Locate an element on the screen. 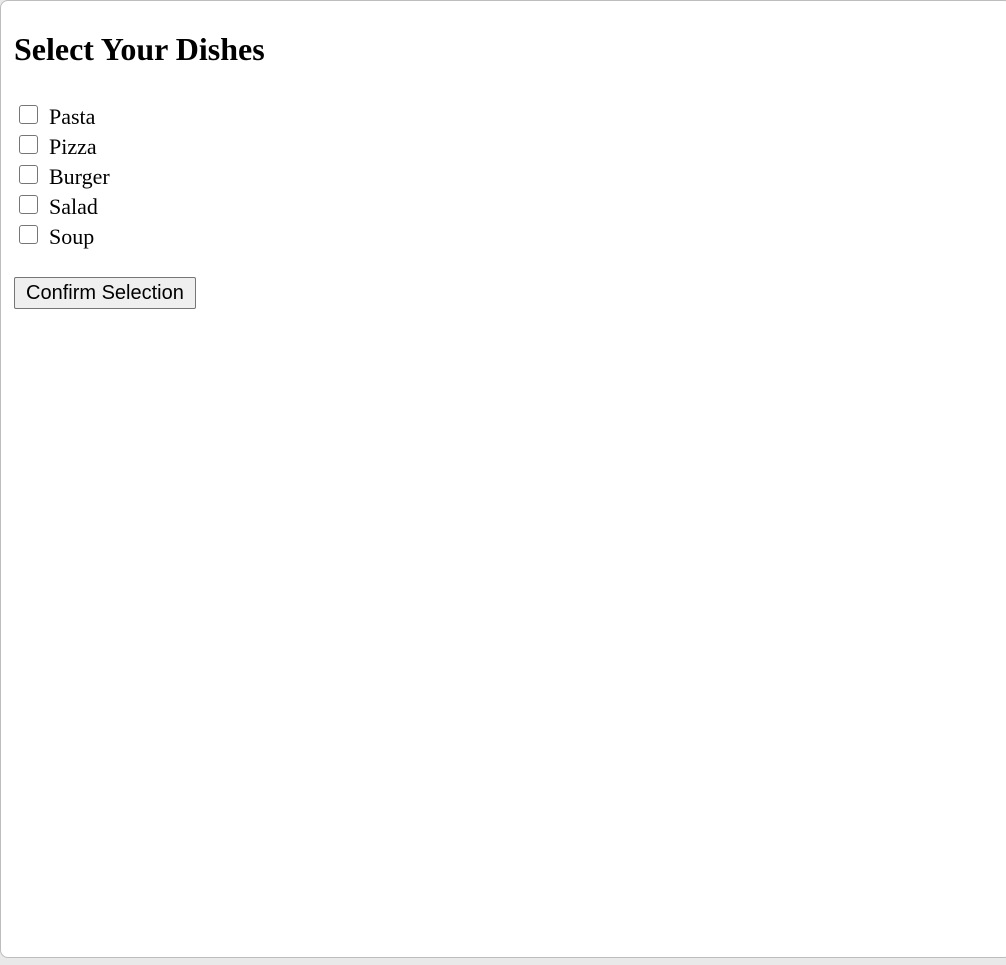  dish-checkbox-soup is located at coordinates (28, 234).